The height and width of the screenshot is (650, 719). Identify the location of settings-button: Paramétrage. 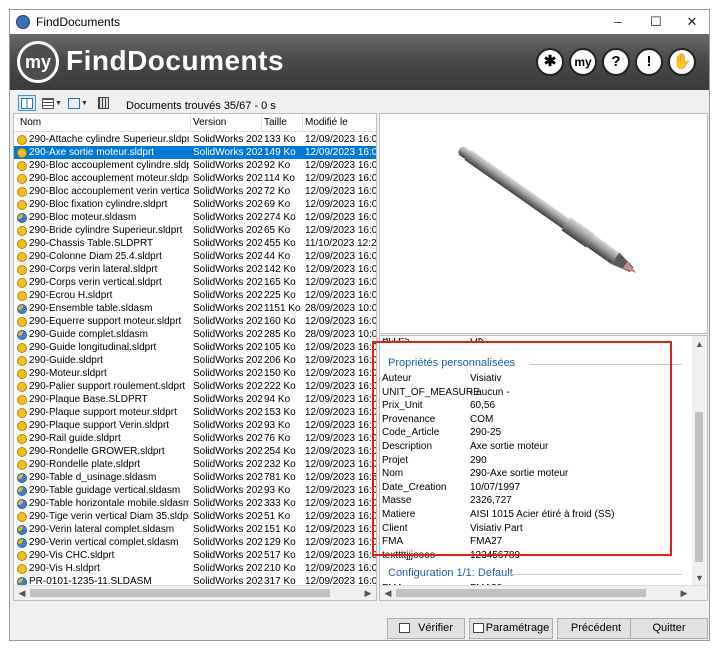
(511, 628).